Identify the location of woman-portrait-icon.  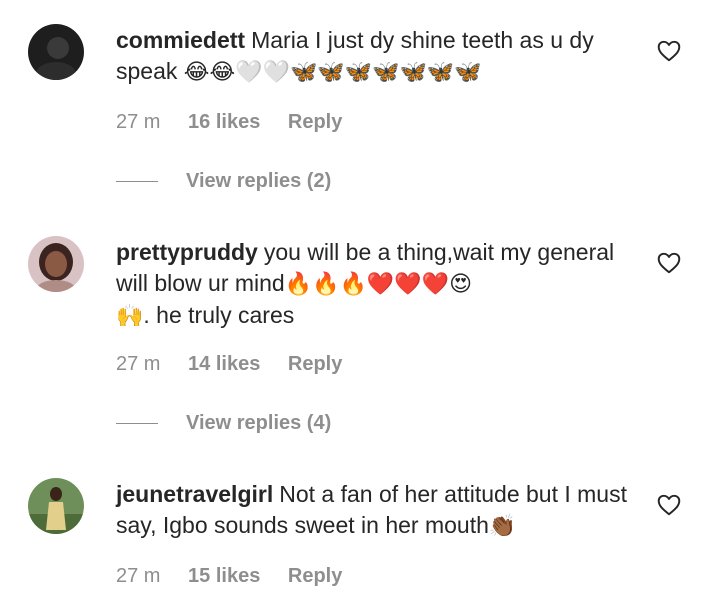
(56, 264).